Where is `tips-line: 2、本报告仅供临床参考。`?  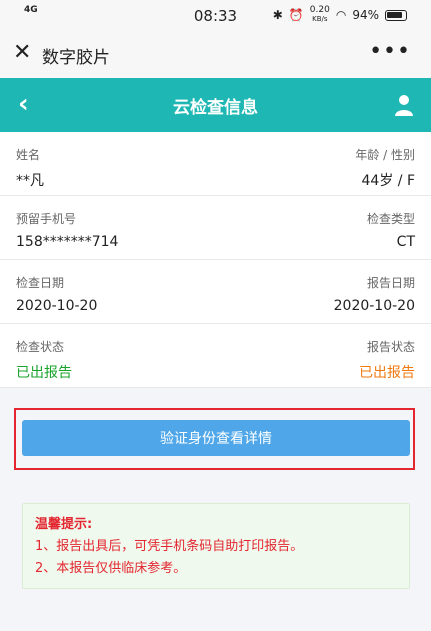
tips-line: 2、本报告仅供临床参考。 is located at coordinates (111, 568).